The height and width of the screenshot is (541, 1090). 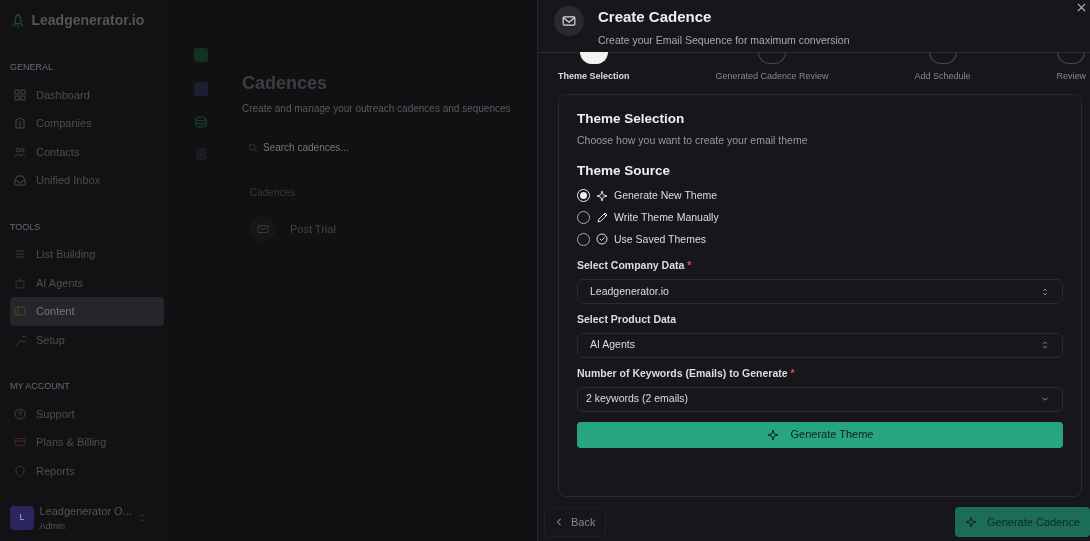 I want to click on nav-item: List Building, so click(x=87, y=254).